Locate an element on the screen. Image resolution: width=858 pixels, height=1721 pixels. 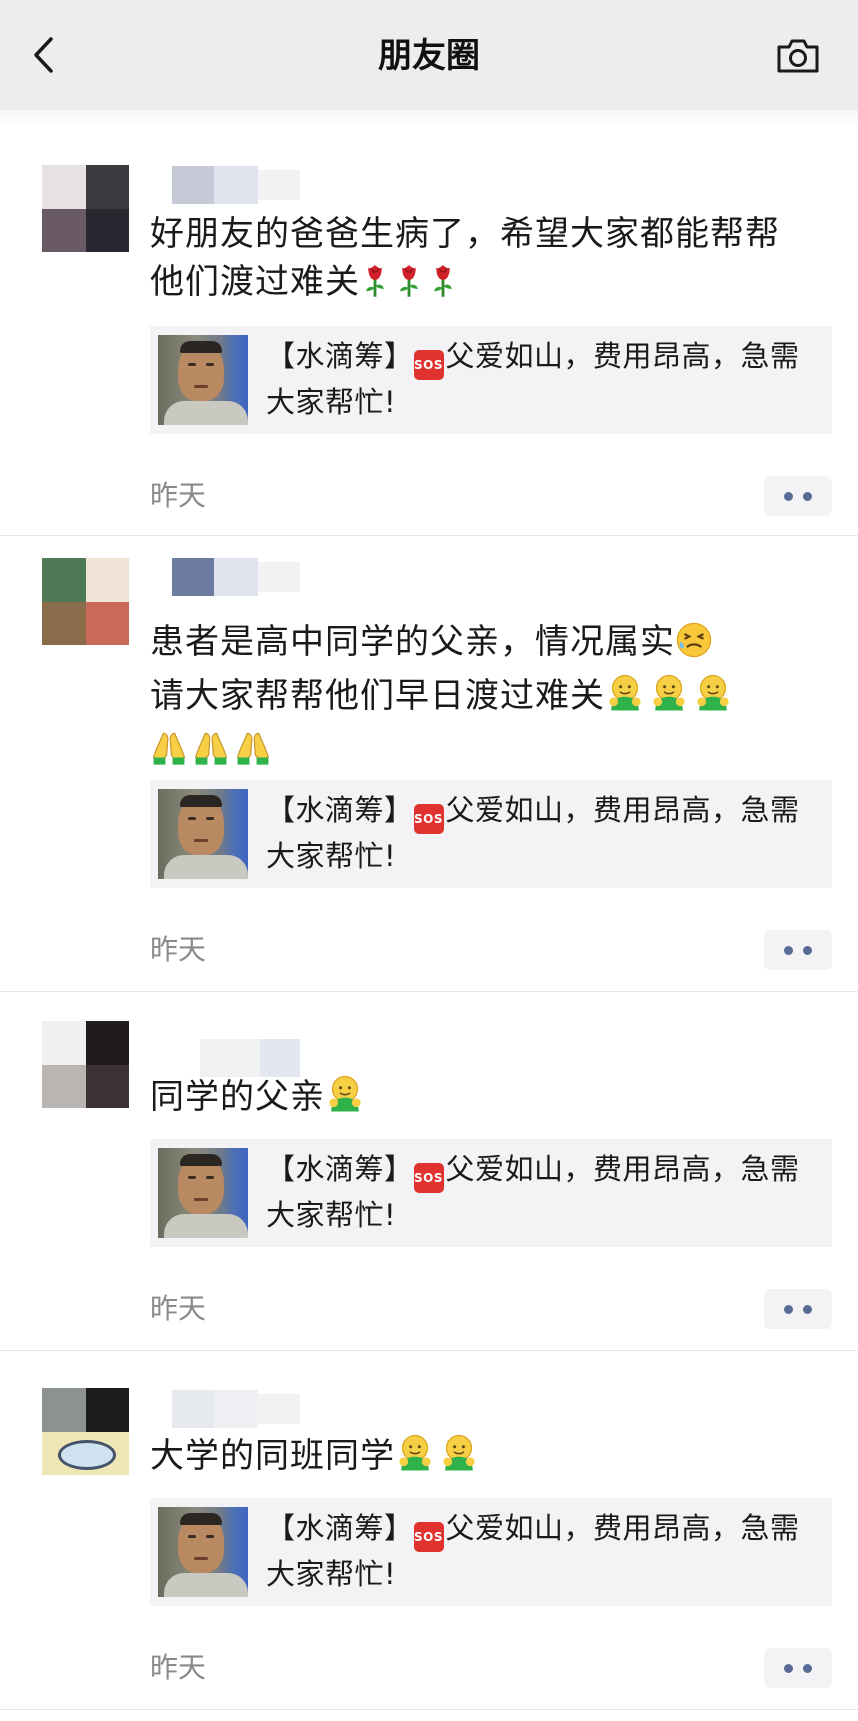
post-text-line: 患者是高中同学的父亲，情况属实 is located at coordinates (412, 642).